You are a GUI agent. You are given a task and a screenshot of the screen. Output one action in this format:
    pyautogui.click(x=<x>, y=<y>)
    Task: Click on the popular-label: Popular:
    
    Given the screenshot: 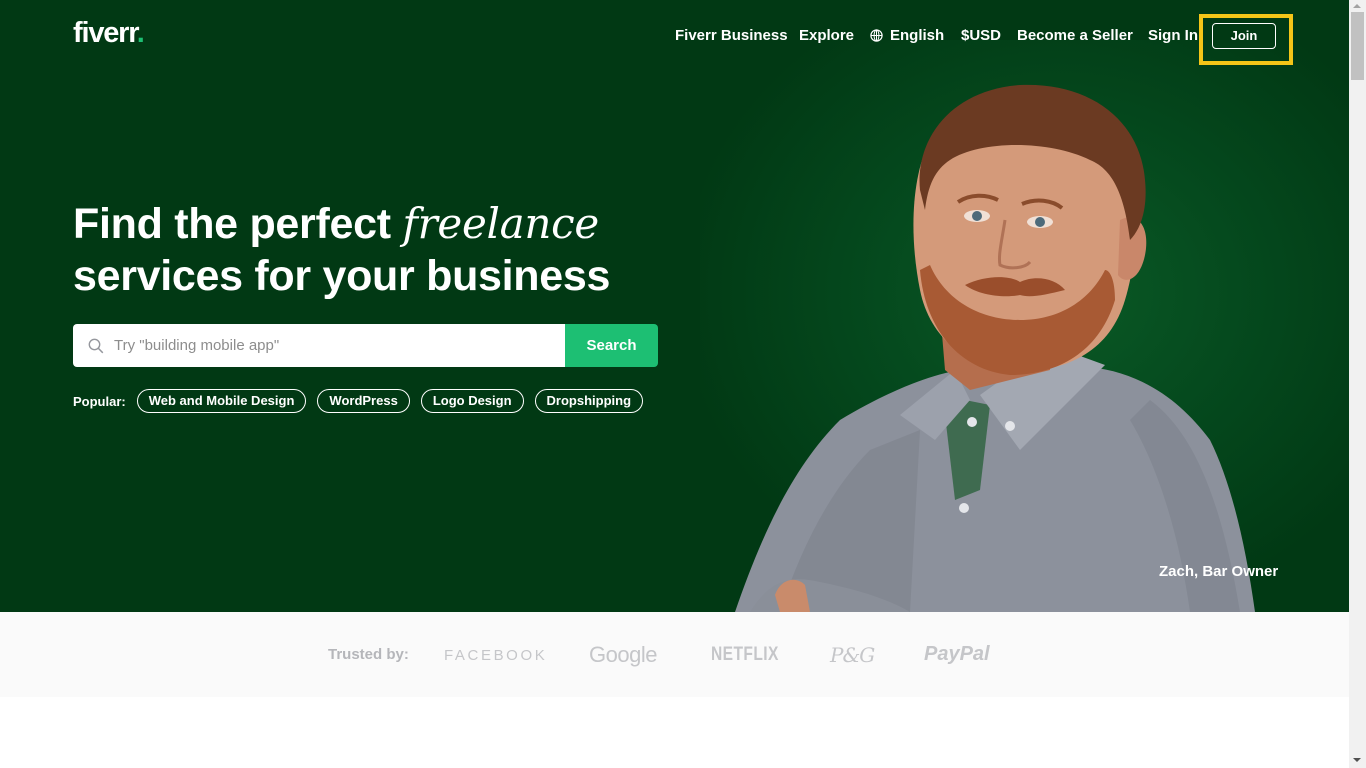 What is the action you would take?
    pyautogui.click(x=99, y=401)
    